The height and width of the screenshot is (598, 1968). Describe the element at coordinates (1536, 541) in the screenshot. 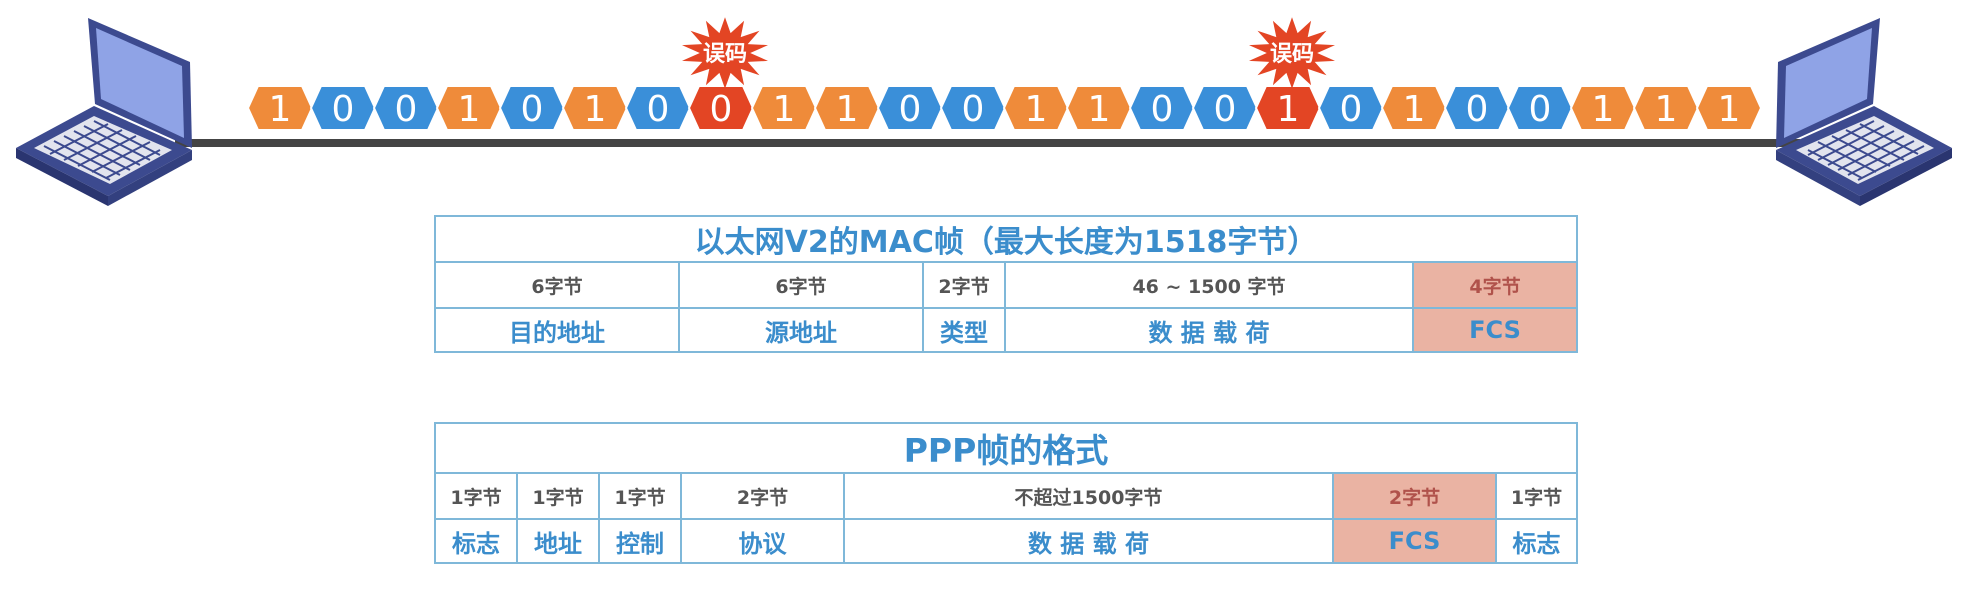

I see `ppp-flag-end-field: 标志` at that location.